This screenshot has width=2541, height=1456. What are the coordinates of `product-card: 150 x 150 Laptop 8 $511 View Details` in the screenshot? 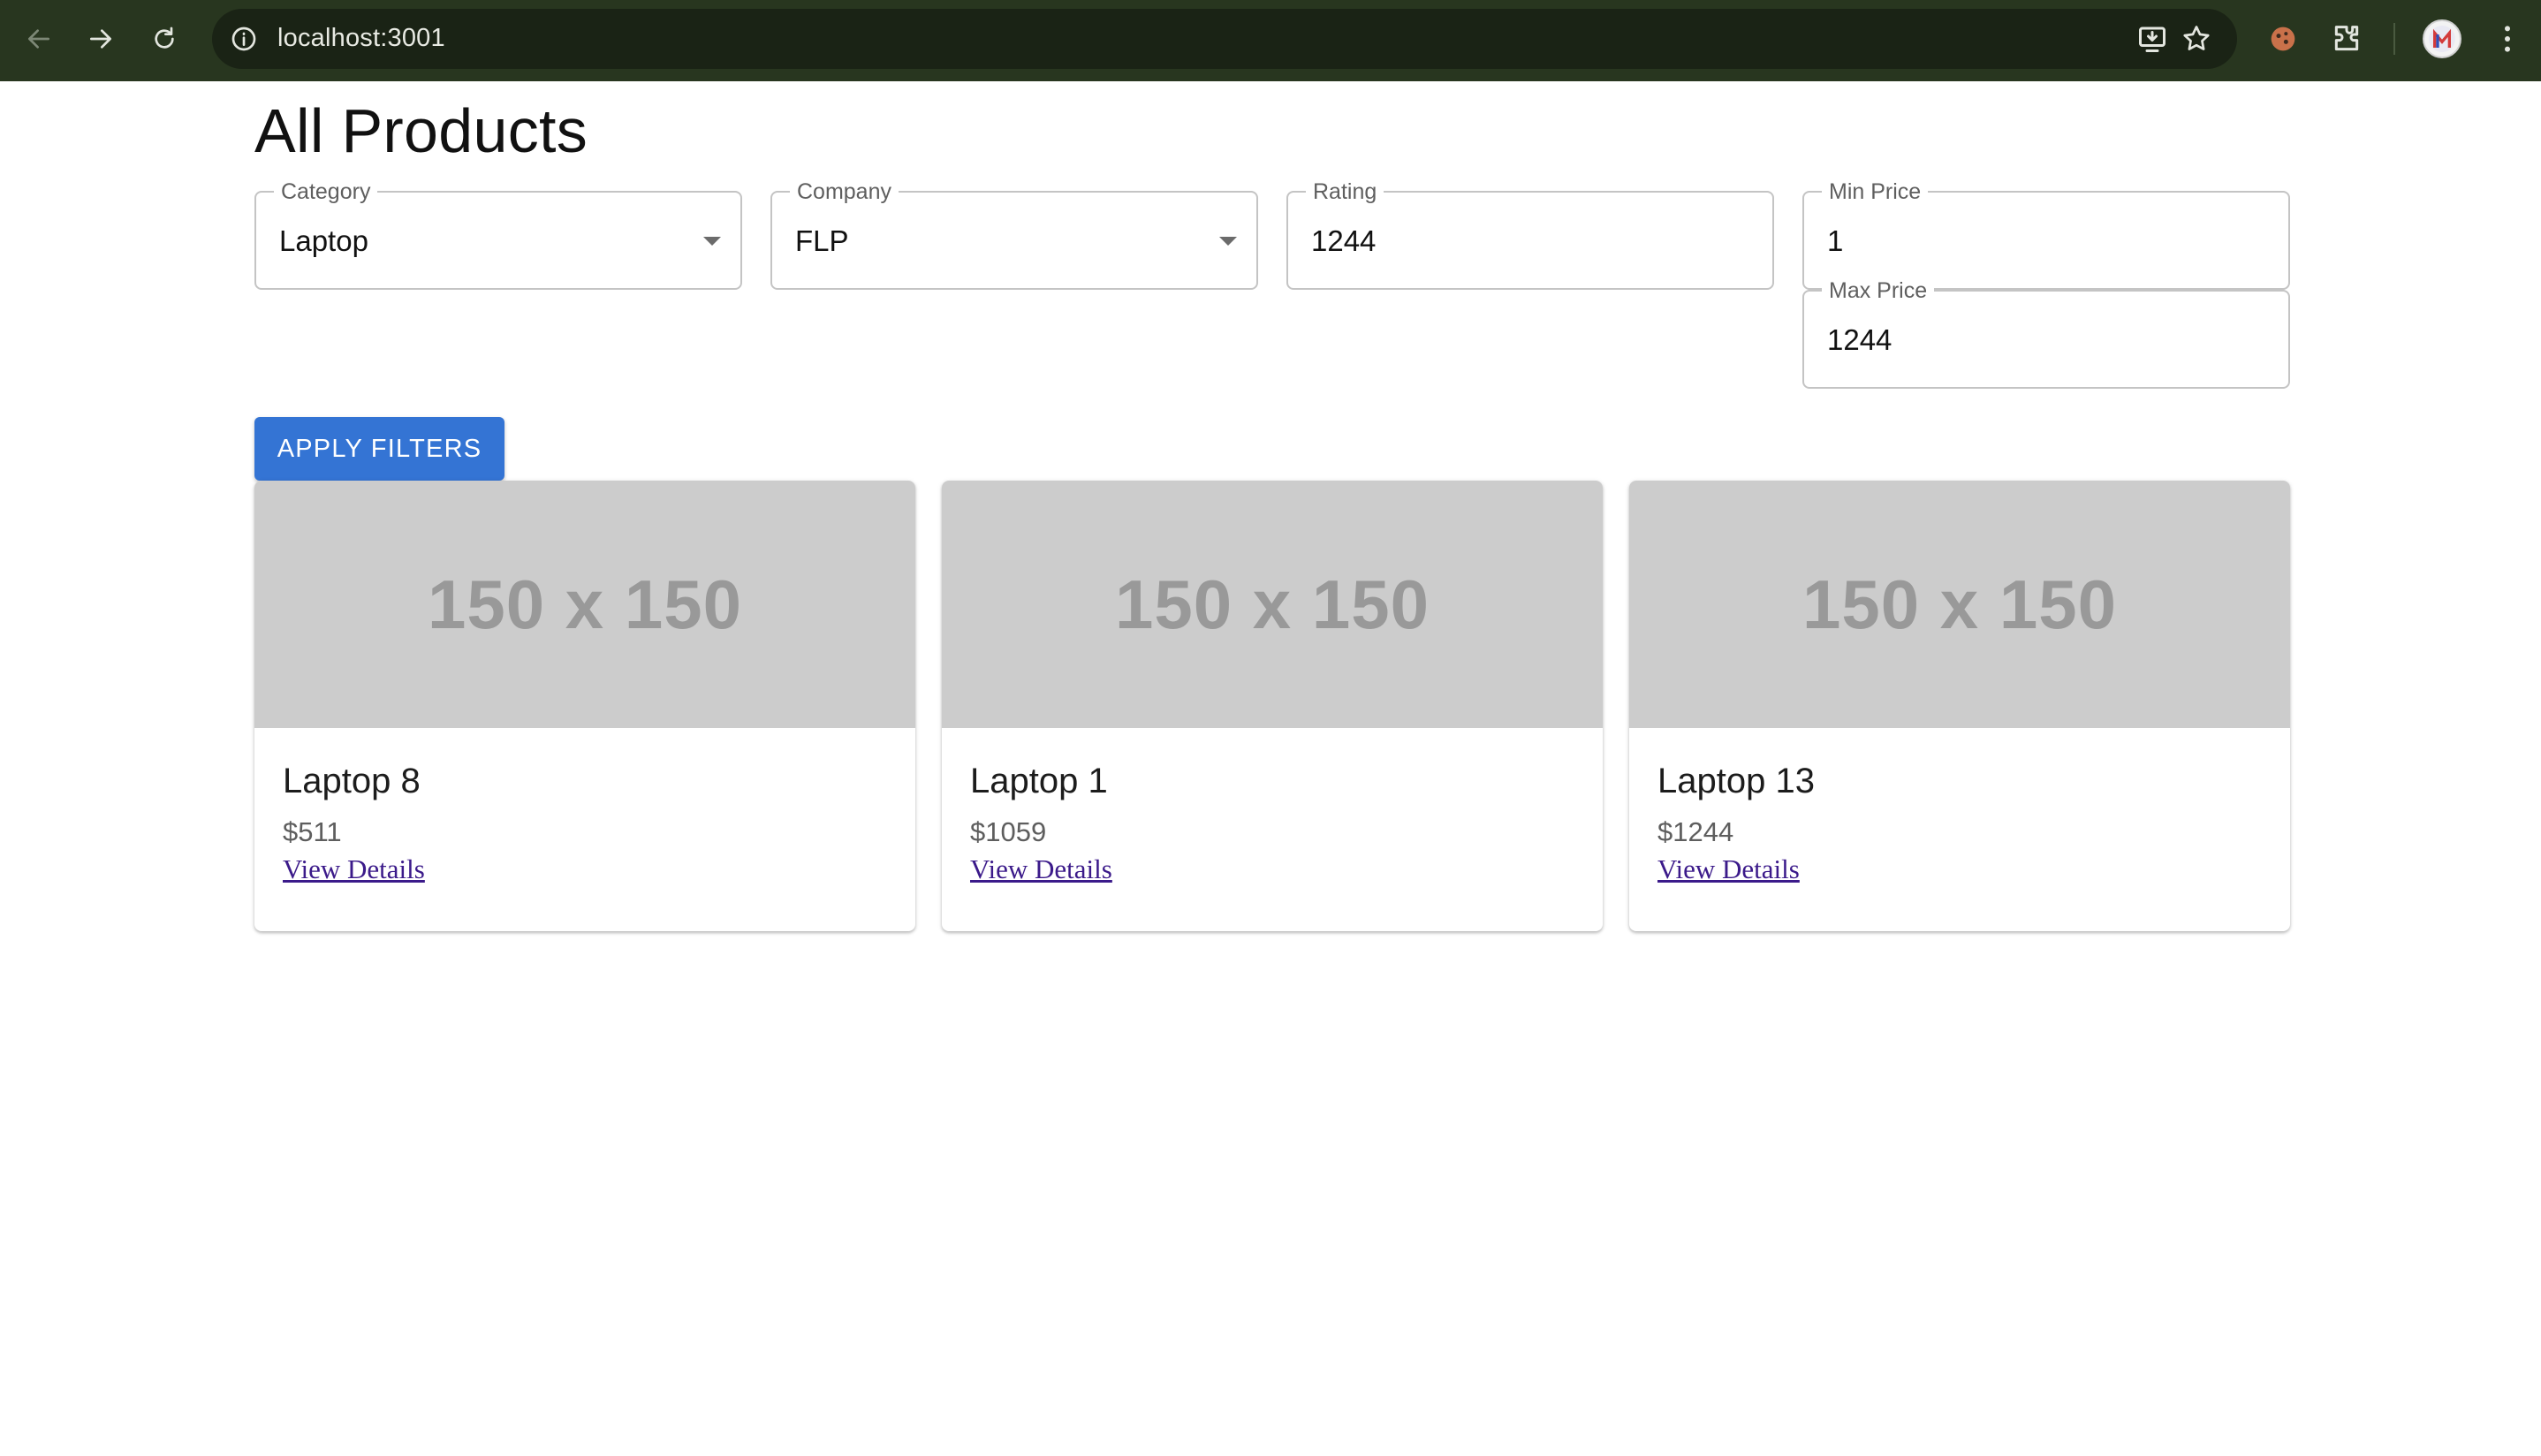 It's located at (585, 706).